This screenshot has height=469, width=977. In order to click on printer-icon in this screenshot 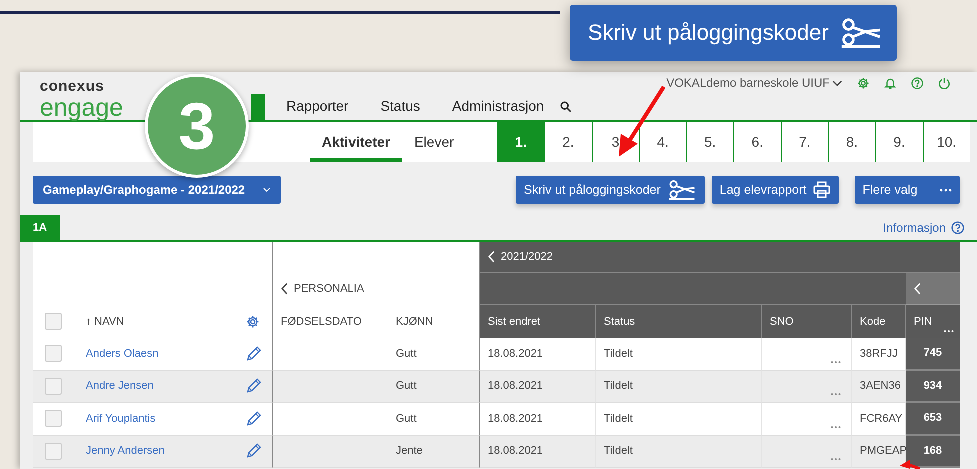, I will do `click(821, 190)`.